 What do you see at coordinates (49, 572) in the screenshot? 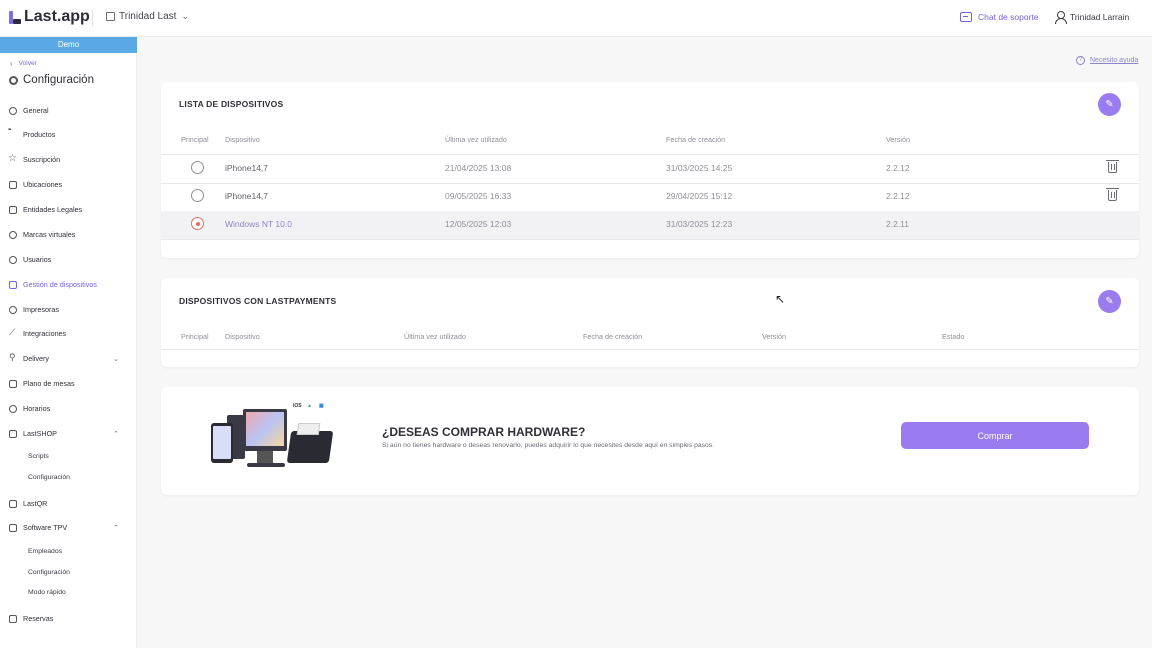
I see `sidebar-subitem-tpv-config: Configuración` at bounding box center [49, 572].